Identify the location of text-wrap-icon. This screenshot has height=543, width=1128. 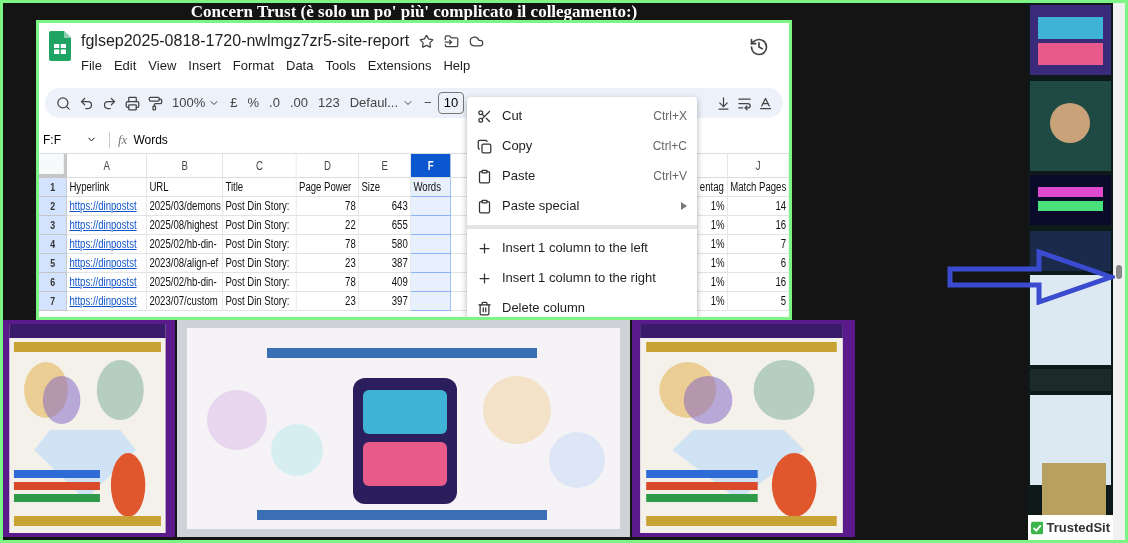
(744, 103).